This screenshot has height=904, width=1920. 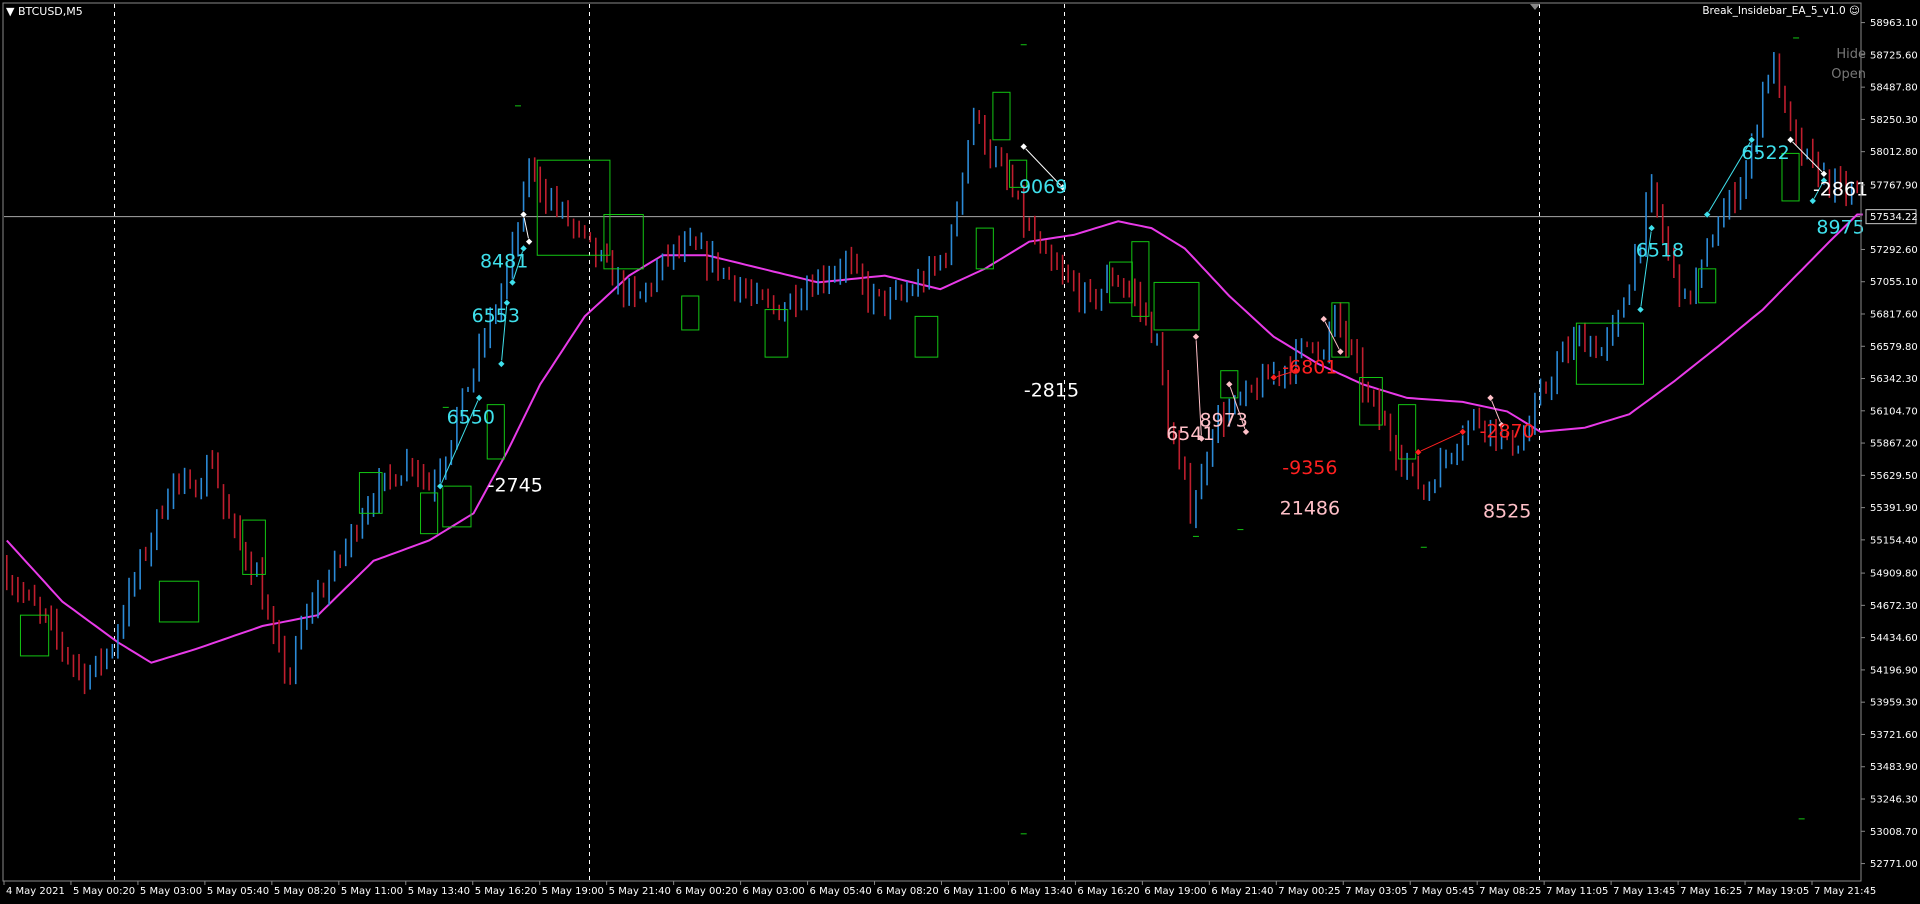 I want to click on hide-button: Hide, so click(x=1851, y=54).